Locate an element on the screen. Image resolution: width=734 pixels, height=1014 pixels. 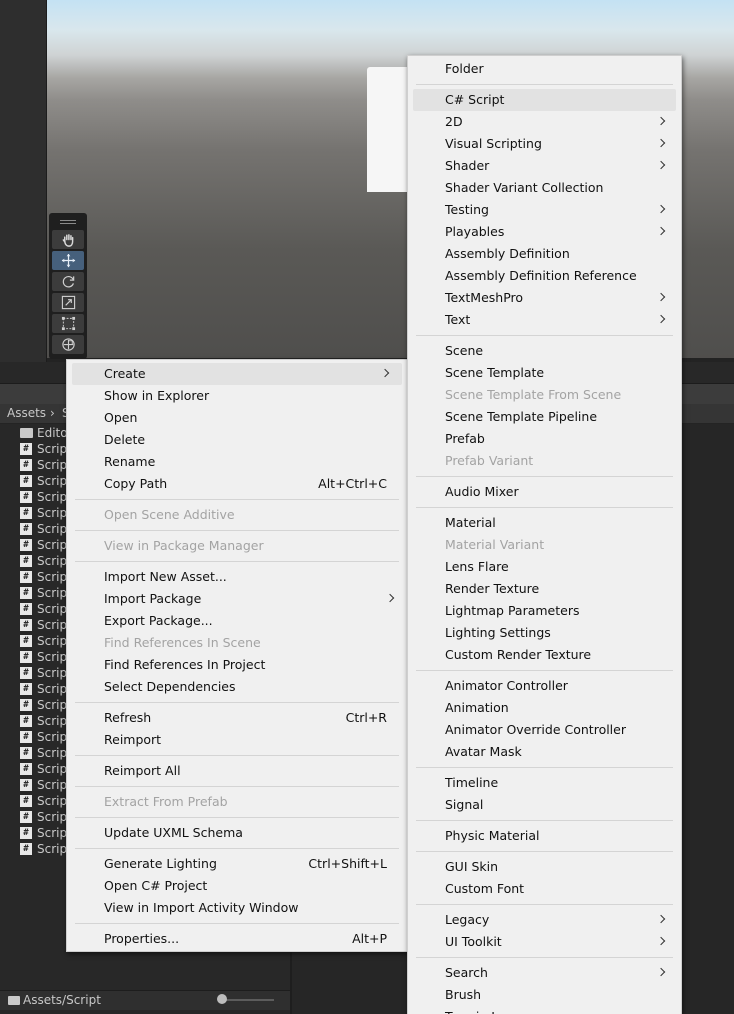
create-item-scene-template: Scene Template is located at coordinates (544, 373).